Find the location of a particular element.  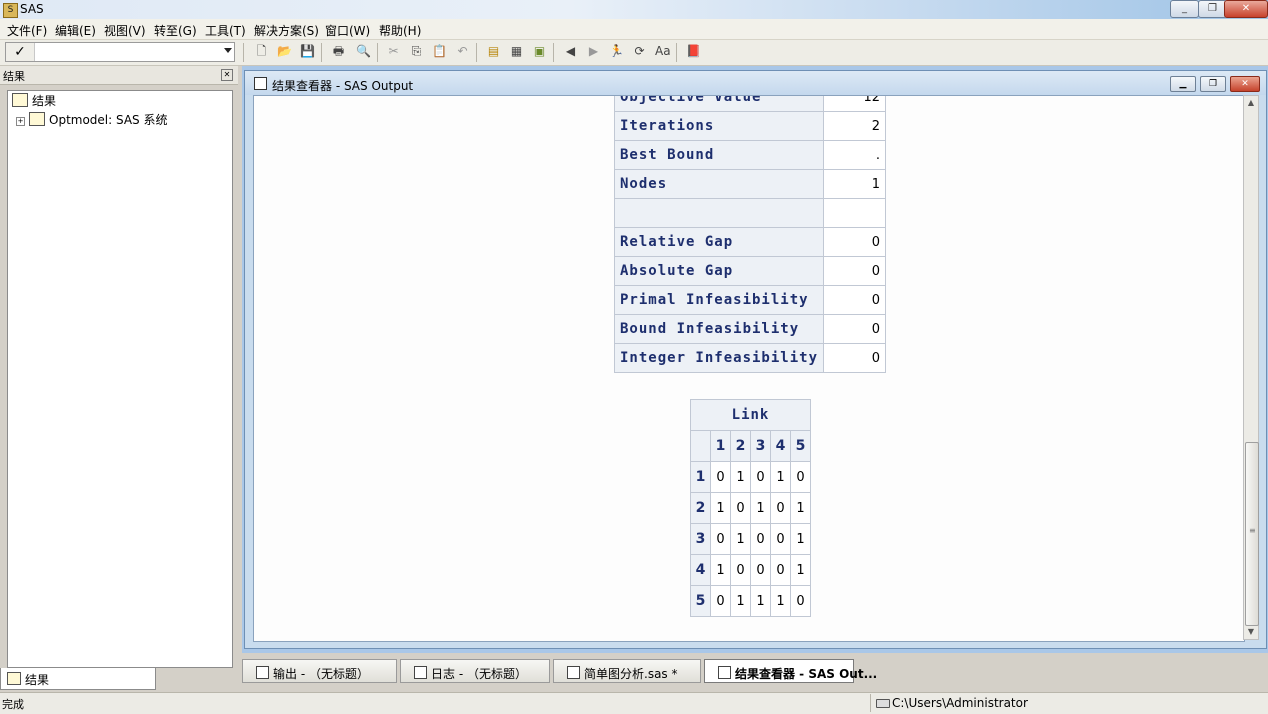

tab-results-label: 结果 is located at coordinates (37, 680).